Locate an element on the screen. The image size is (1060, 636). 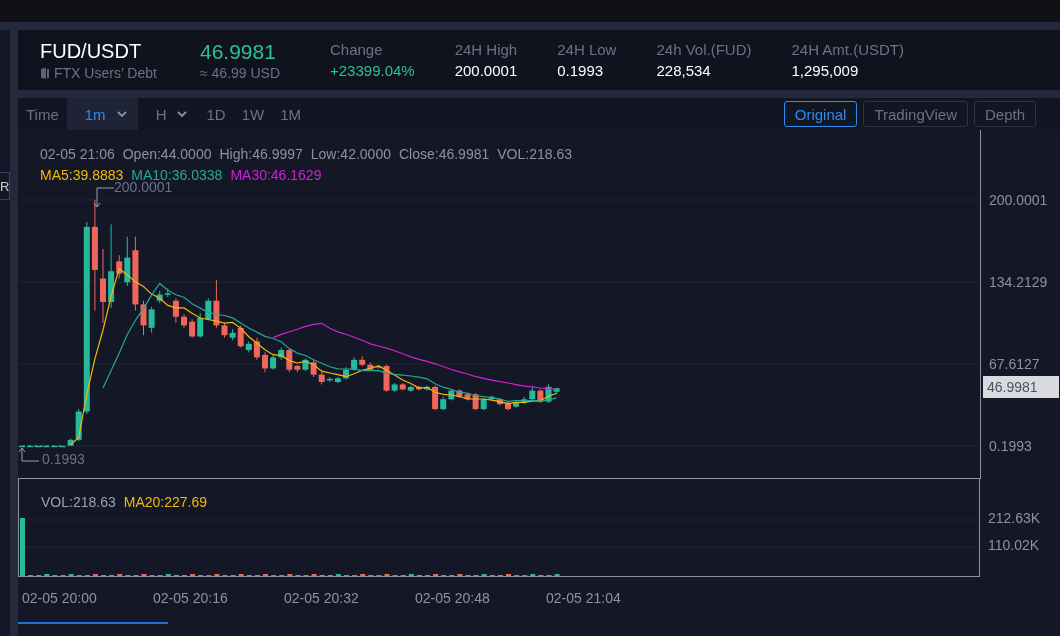
high-marker-leader-line is located at coordinates (104, 198).